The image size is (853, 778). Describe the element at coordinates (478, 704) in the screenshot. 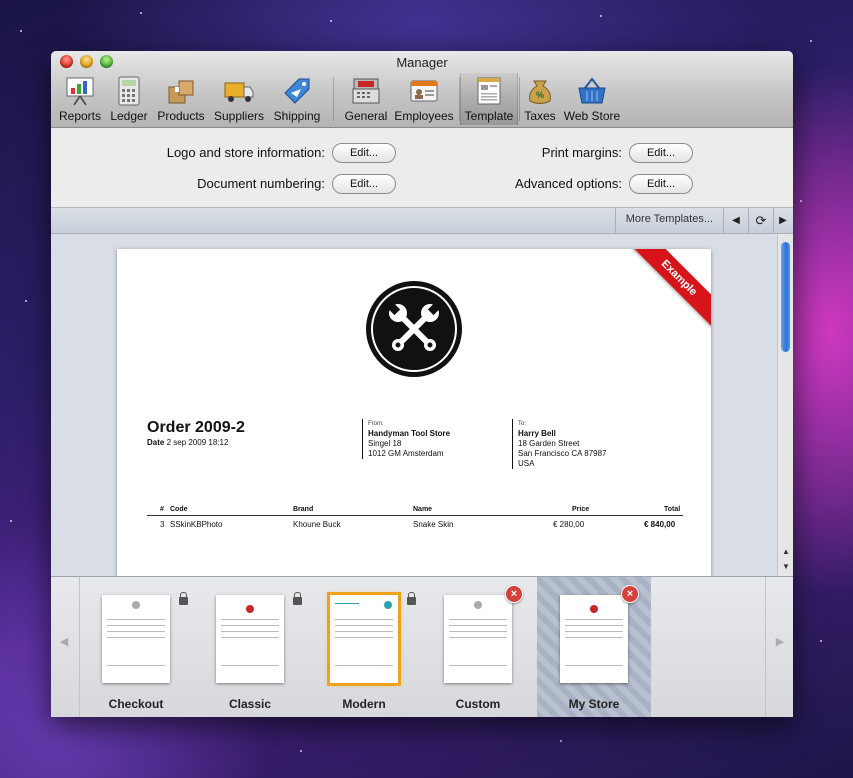

I see `template-name: Custom` at that location.